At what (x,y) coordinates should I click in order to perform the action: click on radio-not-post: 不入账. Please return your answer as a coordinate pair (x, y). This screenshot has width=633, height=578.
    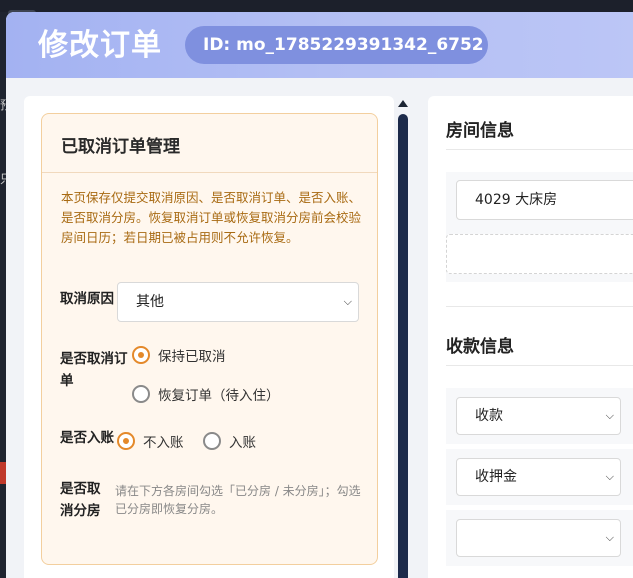
    Looking at the image, I should click on (150, 441).